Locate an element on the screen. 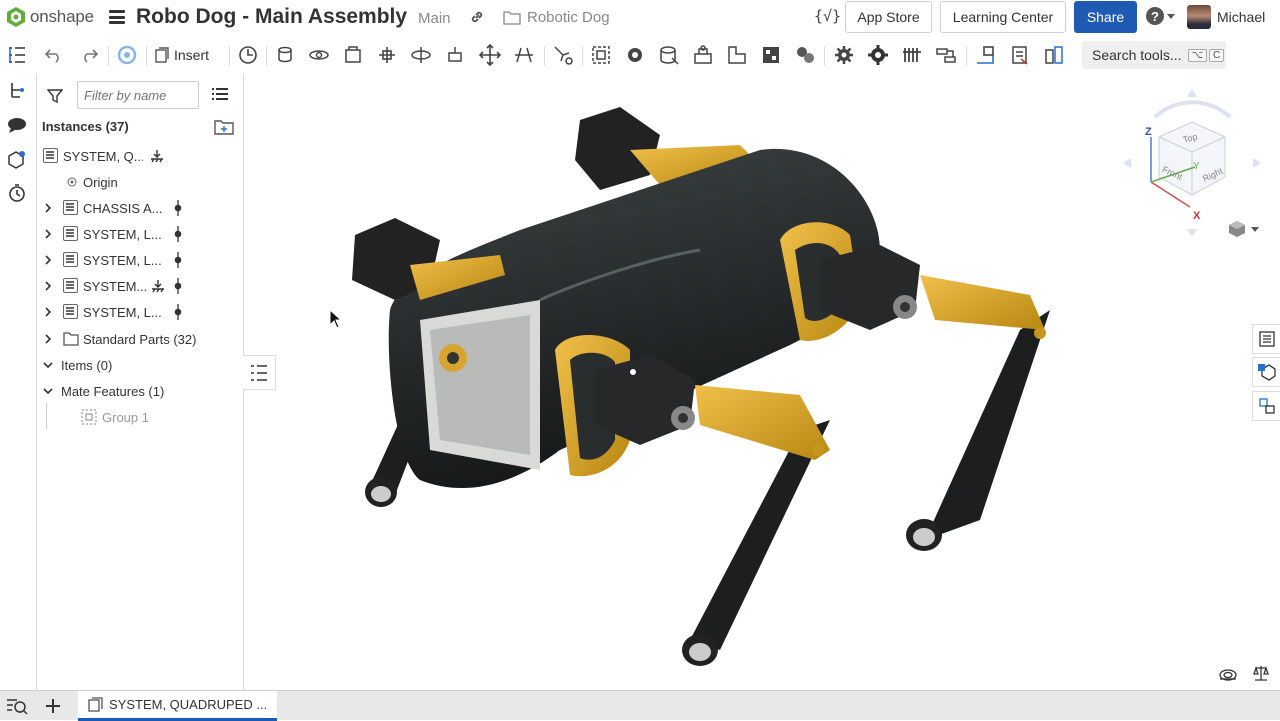  help-menu: ? is located at coordinates (1160, 16).